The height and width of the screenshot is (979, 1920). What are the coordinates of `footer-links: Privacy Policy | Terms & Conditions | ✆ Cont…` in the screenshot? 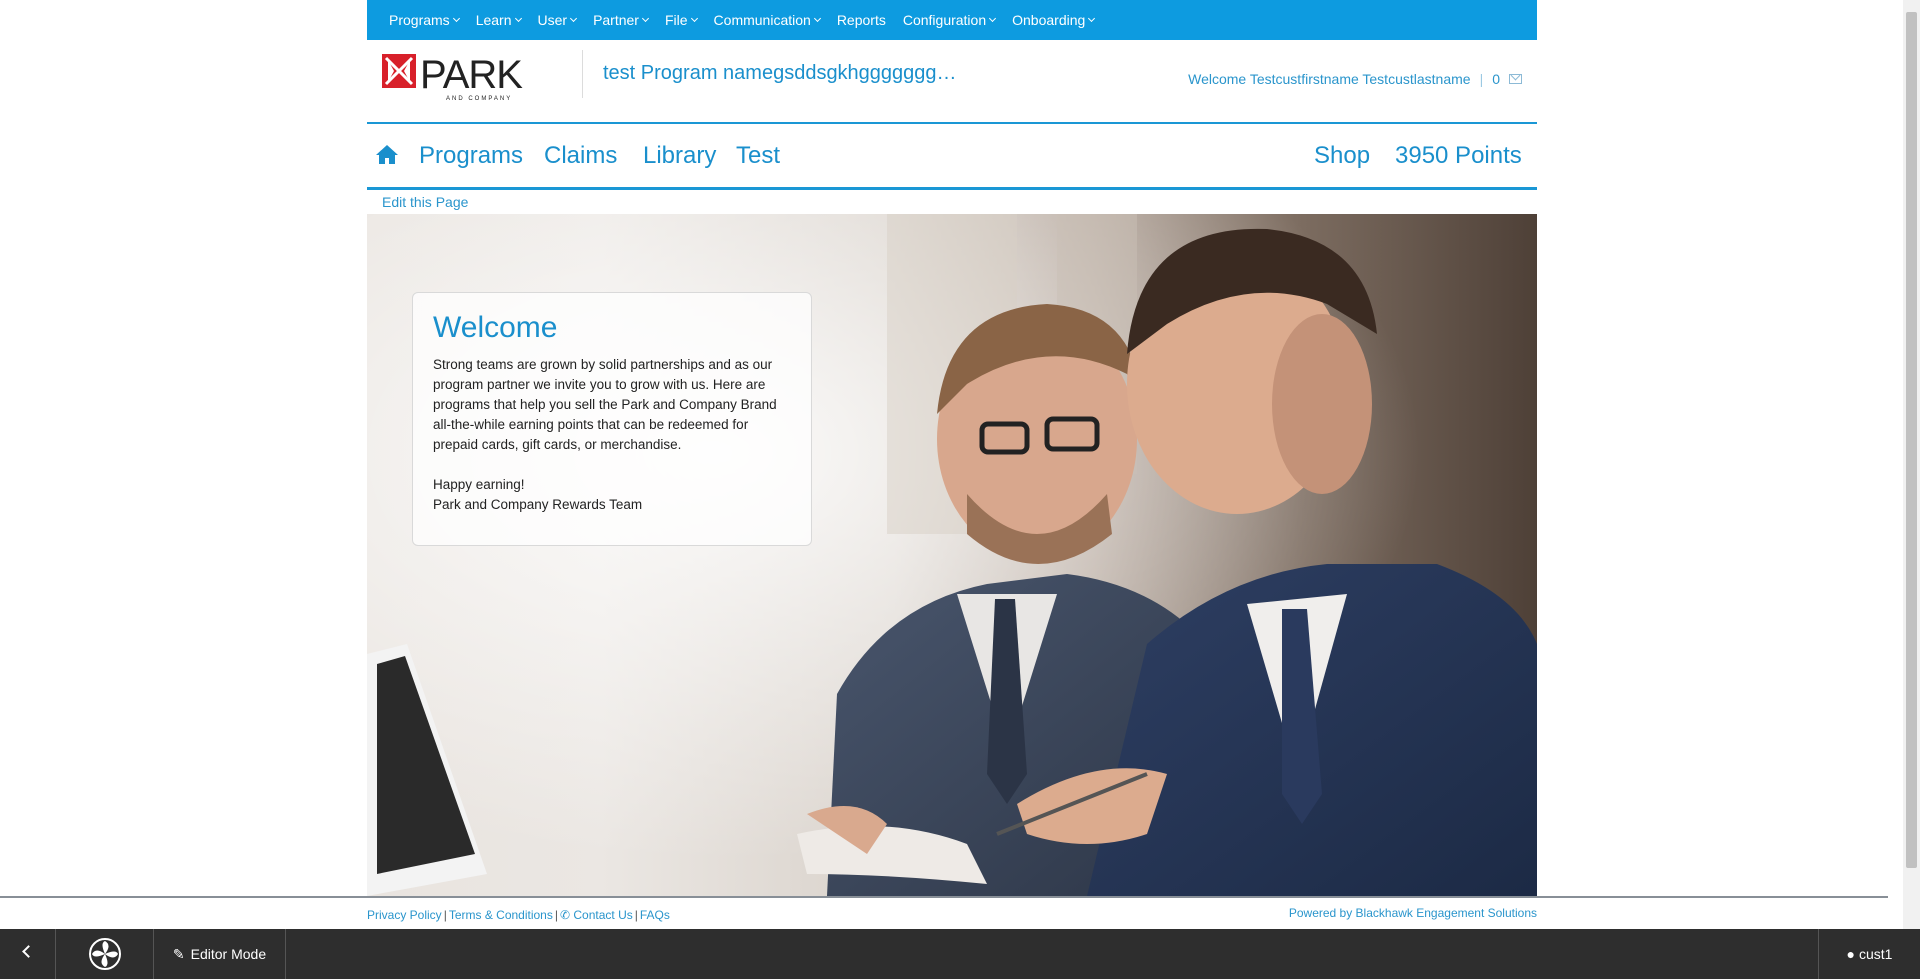 It's located at (518, 915).